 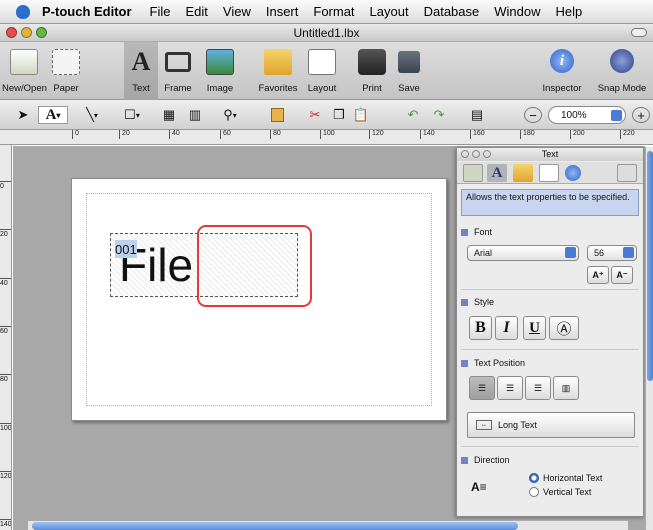 What do you see at coordinates (627, 173) in the screenshot?
I see `tab-table-icon` at bounding box center [627, 173].